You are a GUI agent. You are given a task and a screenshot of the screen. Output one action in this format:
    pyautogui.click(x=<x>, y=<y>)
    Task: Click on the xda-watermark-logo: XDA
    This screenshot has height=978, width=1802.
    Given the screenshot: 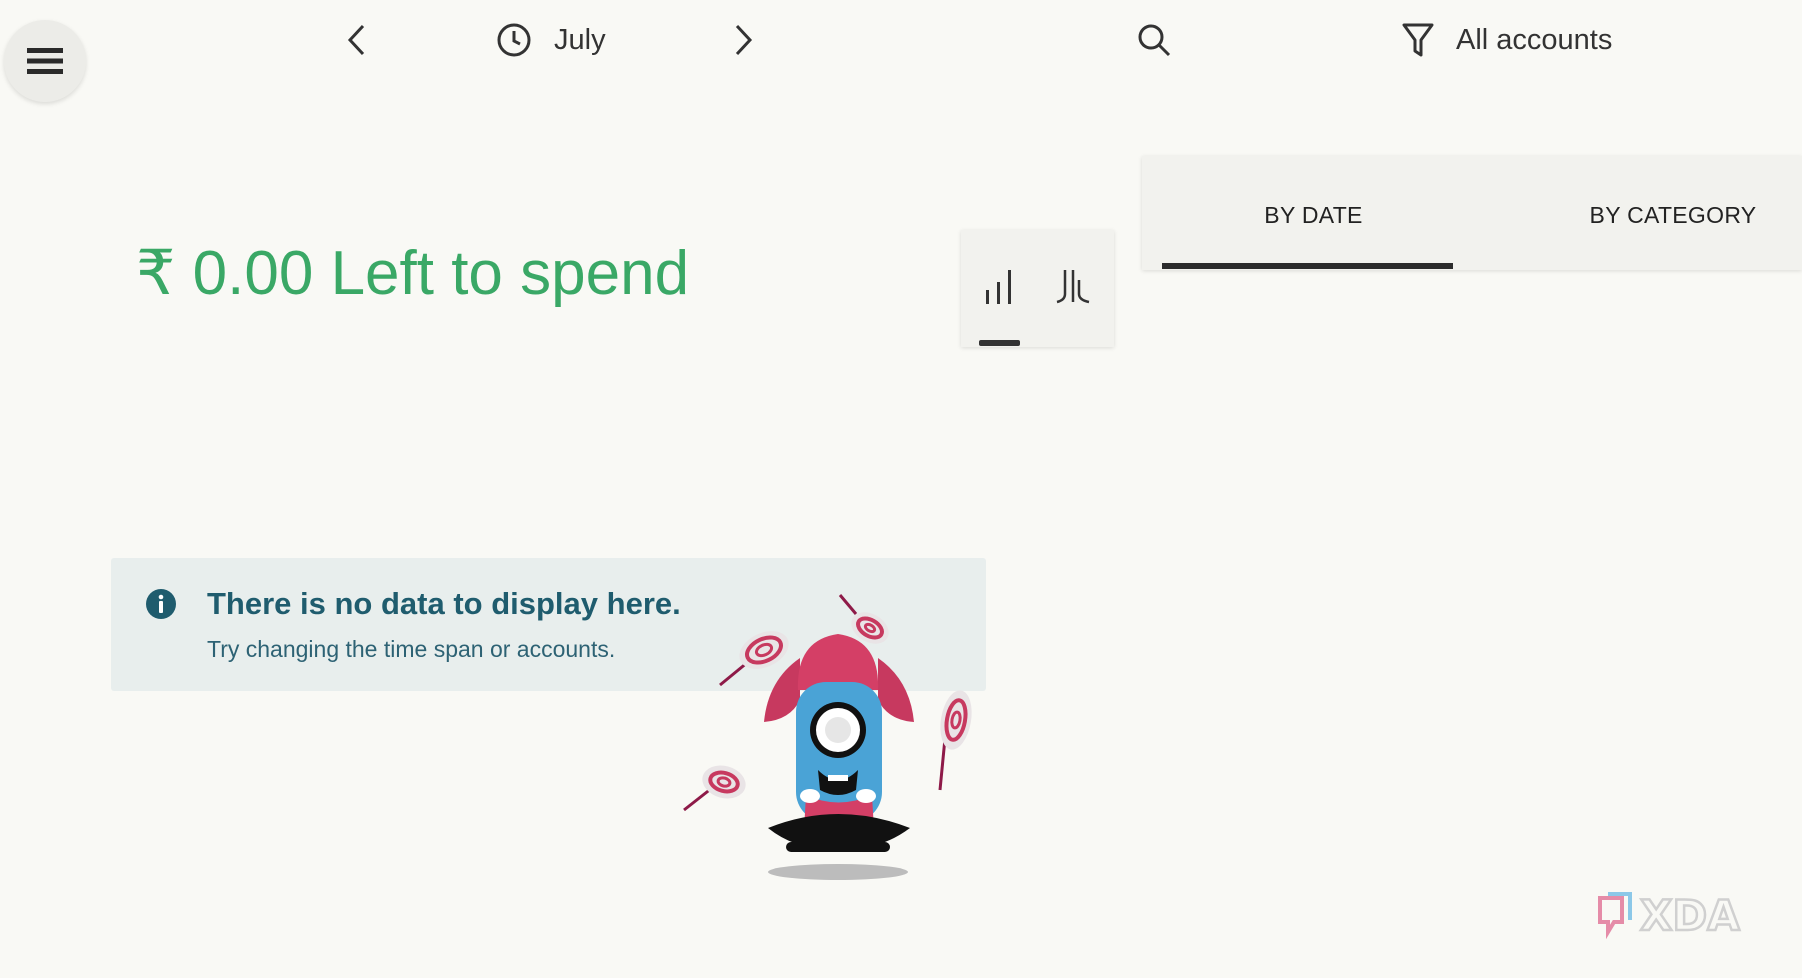 What is the action you would take?
    pyautogui.click(x=1669, y=915)
    